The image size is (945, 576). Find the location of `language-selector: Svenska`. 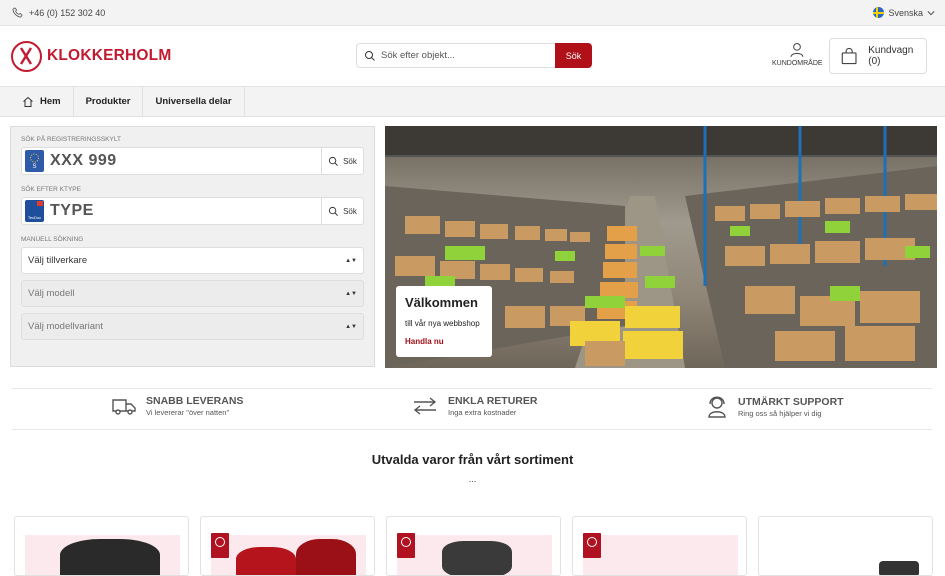

language-selector: Svenska is located at coordinates (904, 12).